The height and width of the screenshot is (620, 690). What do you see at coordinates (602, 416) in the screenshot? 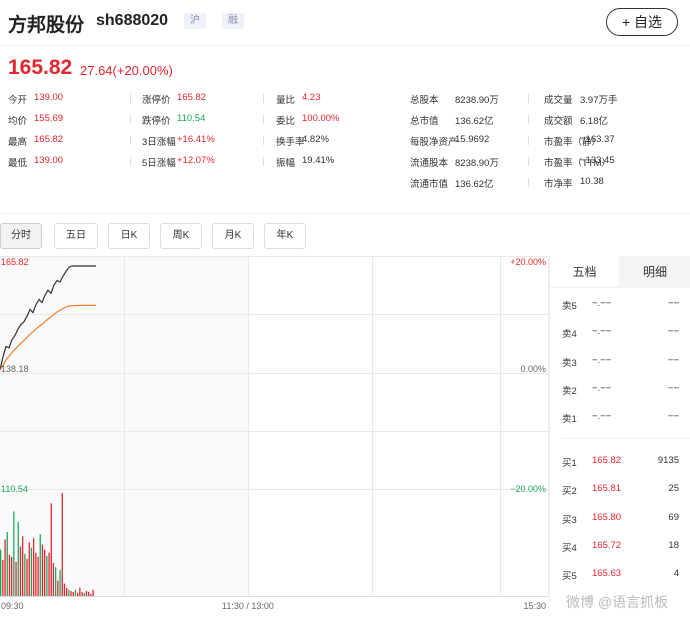
I see `sell-price: −.−−` at bounding box center [602, 416].